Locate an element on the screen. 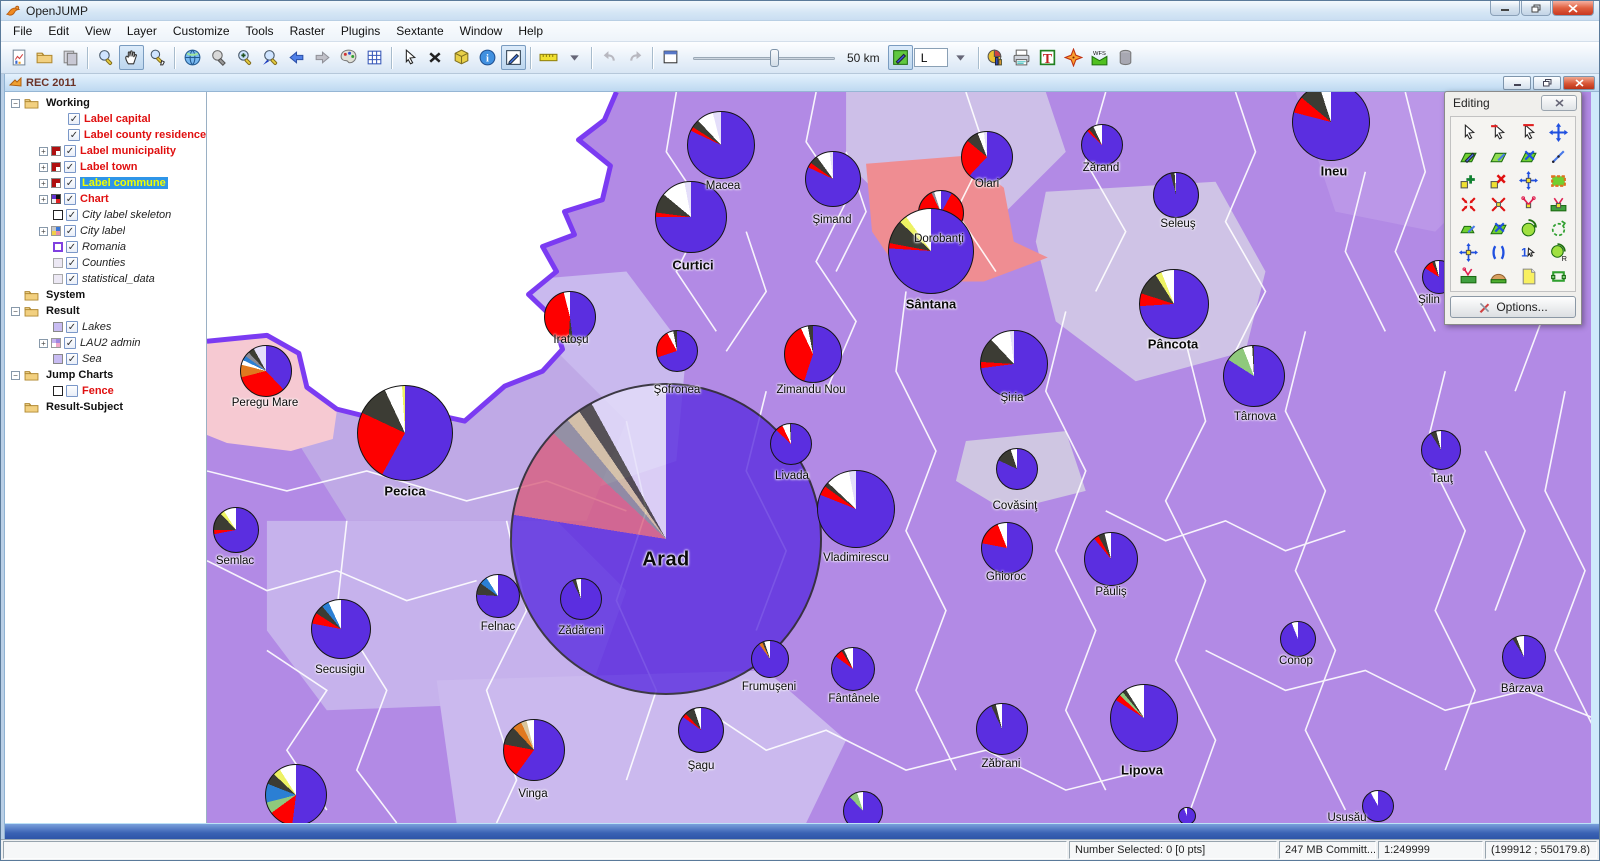  quick-edit-button is located at coordinates (901, 57).